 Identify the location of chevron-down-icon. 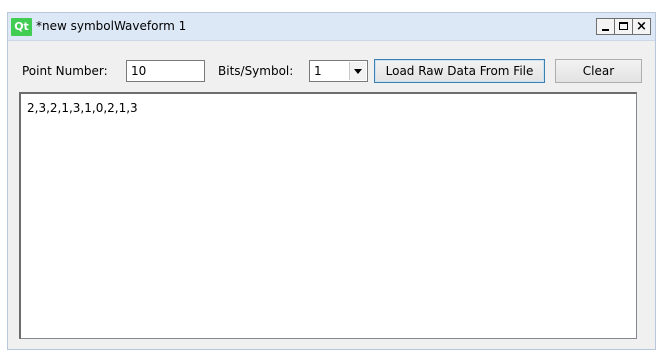
(357, 71).